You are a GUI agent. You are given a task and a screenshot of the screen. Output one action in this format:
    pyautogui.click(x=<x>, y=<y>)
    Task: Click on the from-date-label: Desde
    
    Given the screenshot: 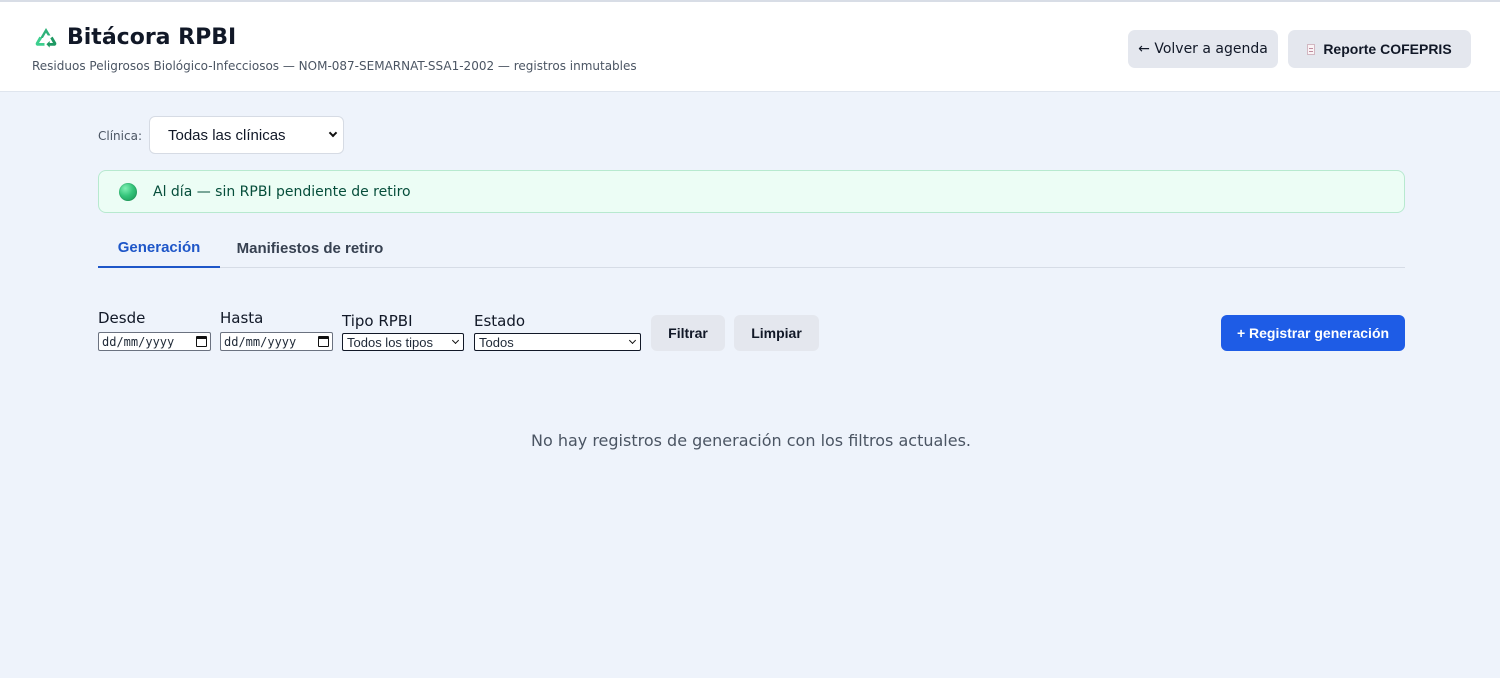 What is the action you would take?
    pyautogui.click(x=122, y=318)
    